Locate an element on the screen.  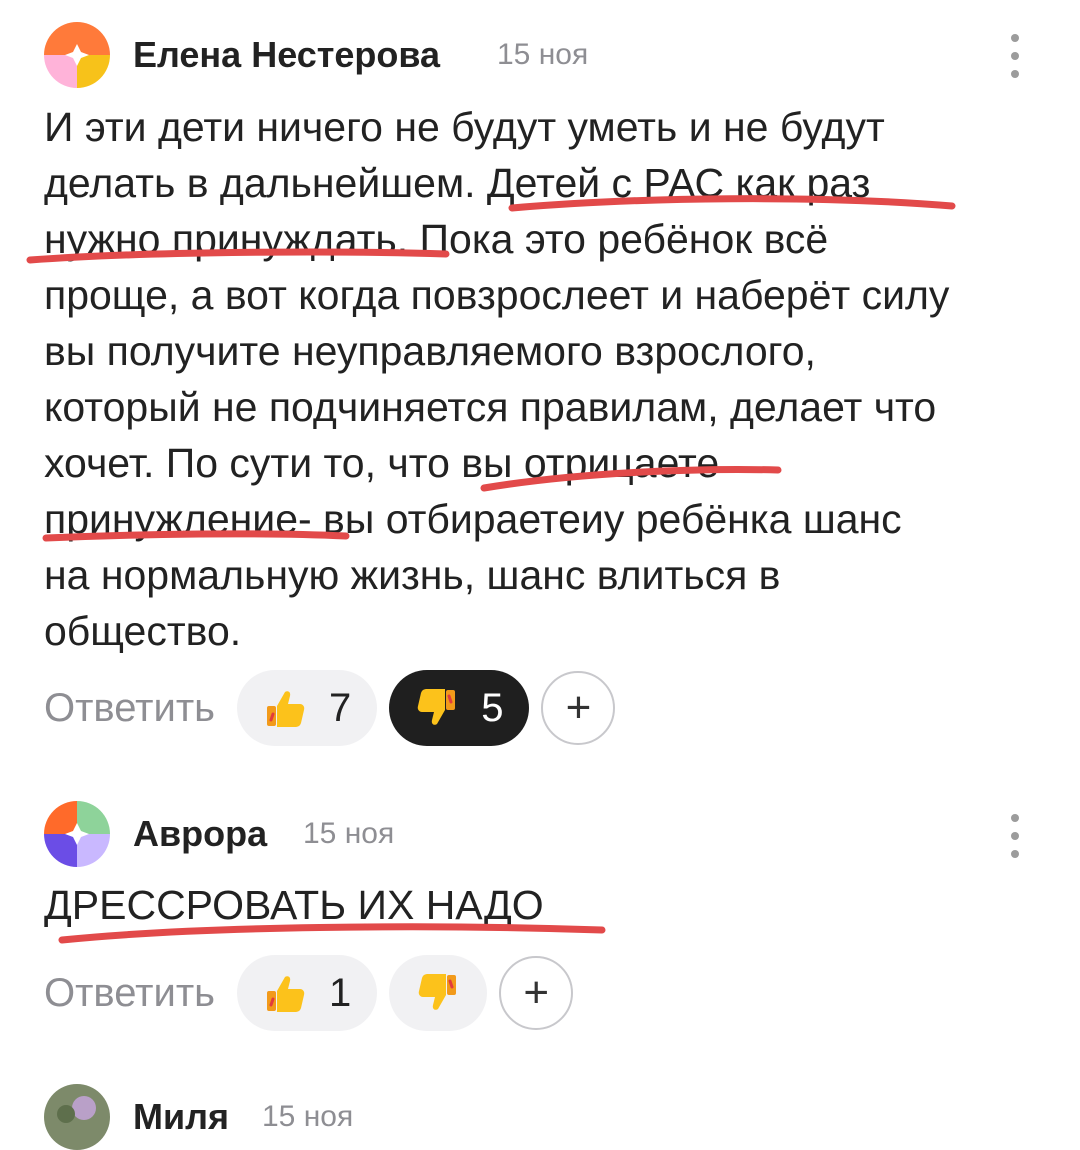
comment-actions: Ответить 7 5 + is located at coordinates (330, 708).